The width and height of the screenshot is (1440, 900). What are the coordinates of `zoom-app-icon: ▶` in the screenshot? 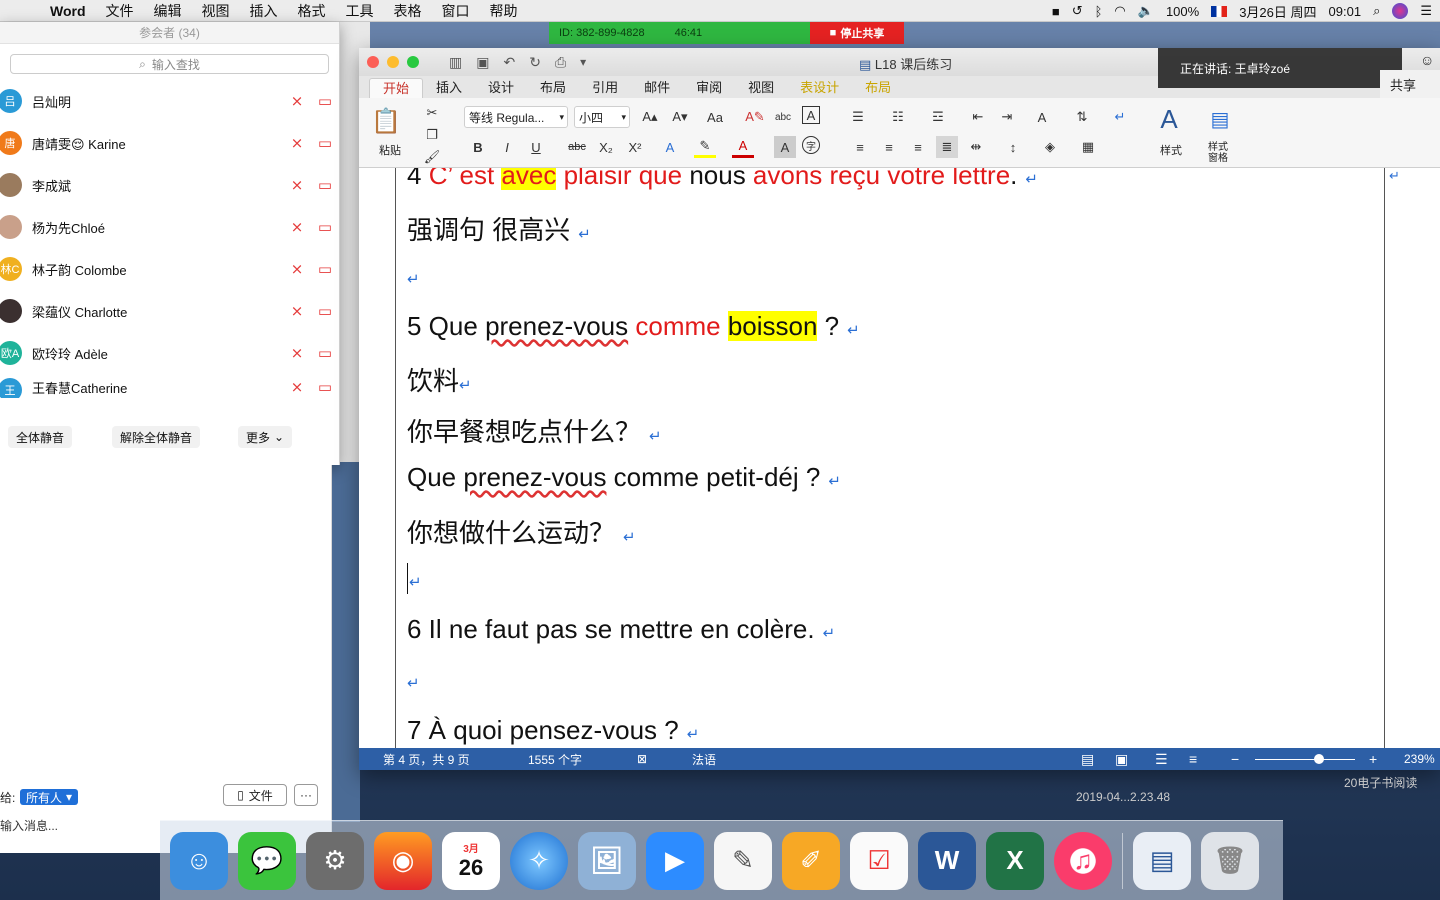 It's located at (675, 860).